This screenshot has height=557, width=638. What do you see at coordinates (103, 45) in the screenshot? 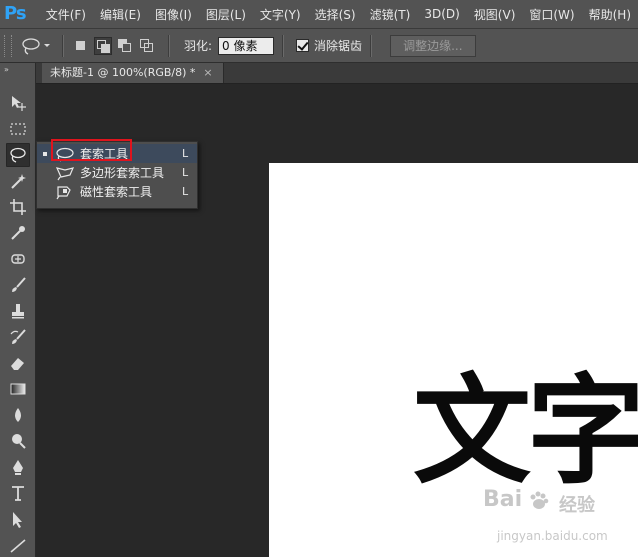
I see `add-selection-button` at bounding box center [103, 45].